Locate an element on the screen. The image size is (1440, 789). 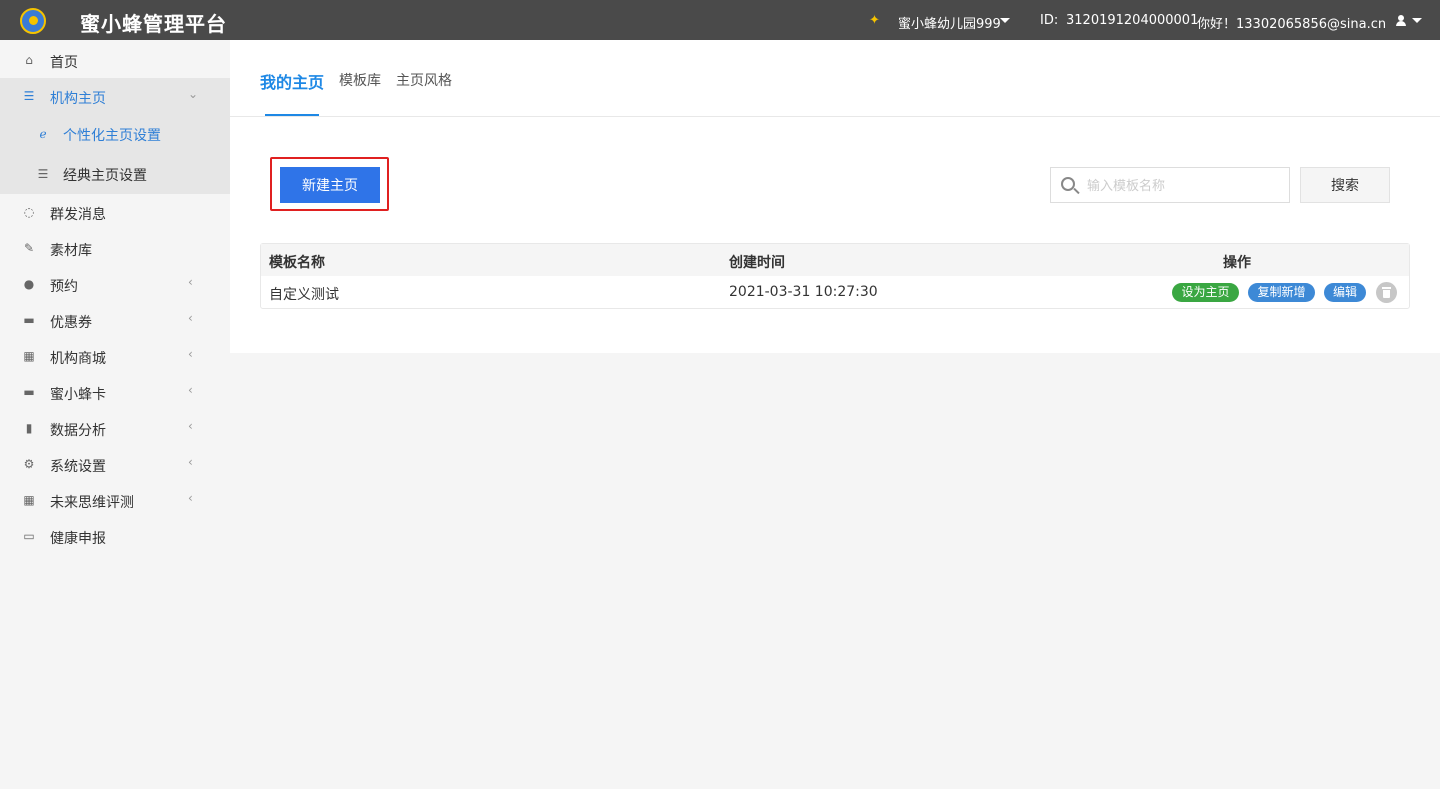
search-input is located at coordinates (1185, 186).